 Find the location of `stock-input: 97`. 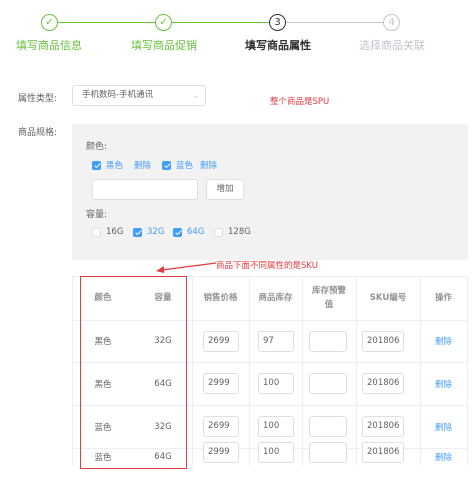

stock-input: 97 is located at coordinates (276, 341).